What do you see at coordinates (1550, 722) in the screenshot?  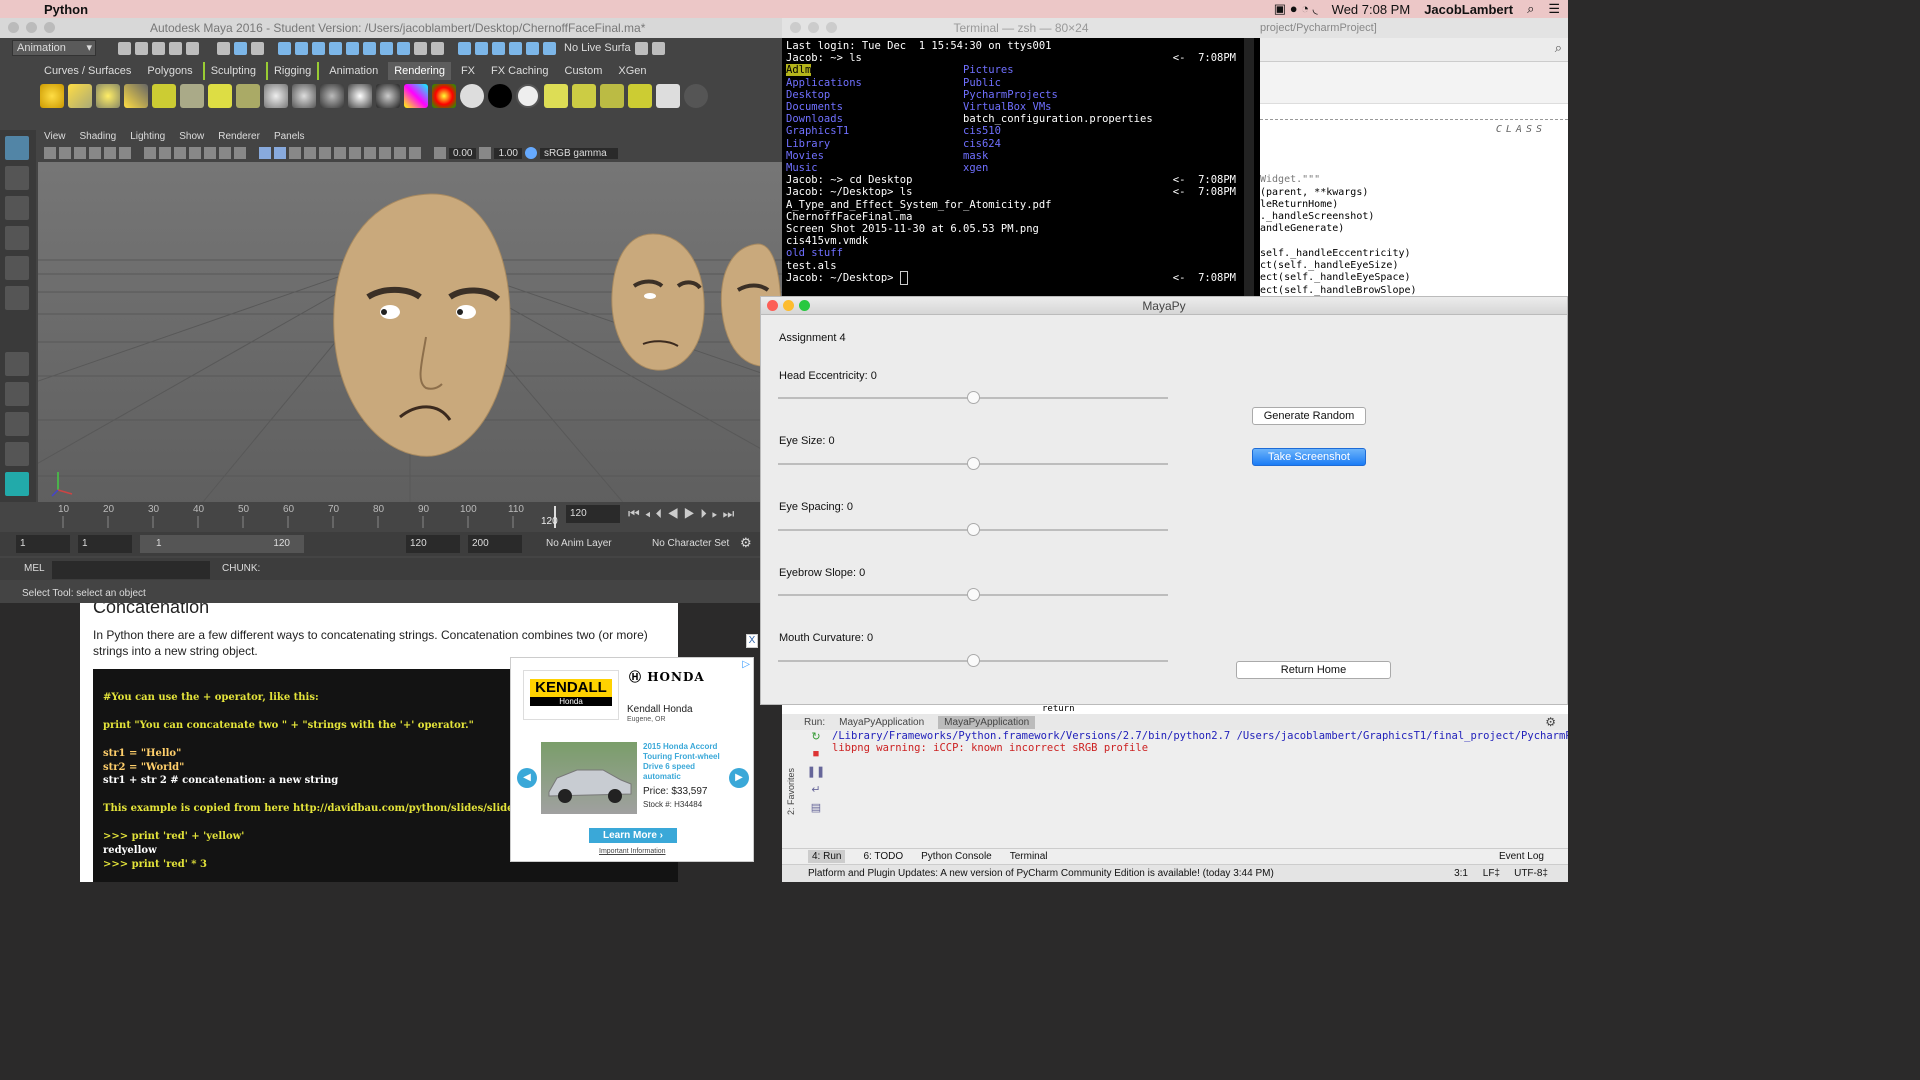 I see `gear-icon: ⚙` at bounding box center [1550, 722].